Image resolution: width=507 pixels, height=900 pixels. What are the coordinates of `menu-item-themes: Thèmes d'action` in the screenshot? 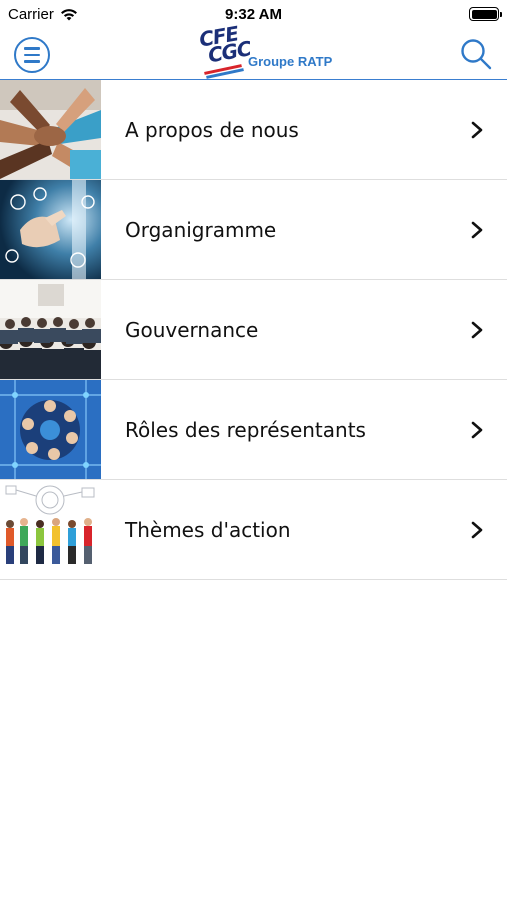 It's located at (253, 530).